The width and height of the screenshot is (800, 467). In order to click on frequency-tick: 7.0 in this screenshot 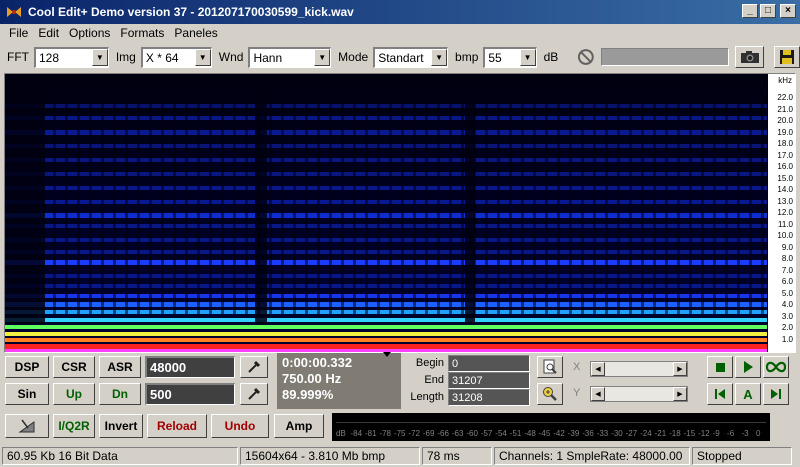, I will do `click(787, 270)`.